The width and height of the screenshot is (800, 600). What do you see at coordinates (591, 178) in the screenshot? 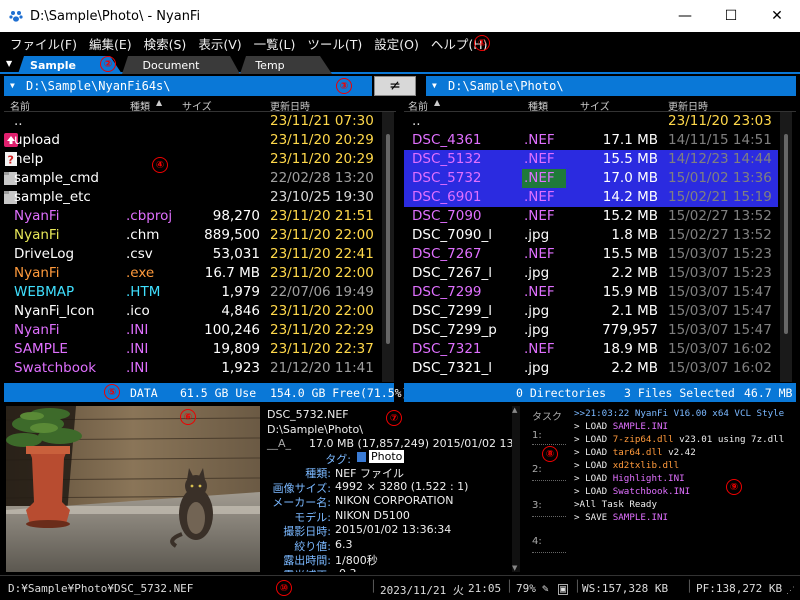
I see `right-file-row: DSC_5732 .NEF 17.0 MB 15/01/02 13:36` at bounding box center [591, 178].